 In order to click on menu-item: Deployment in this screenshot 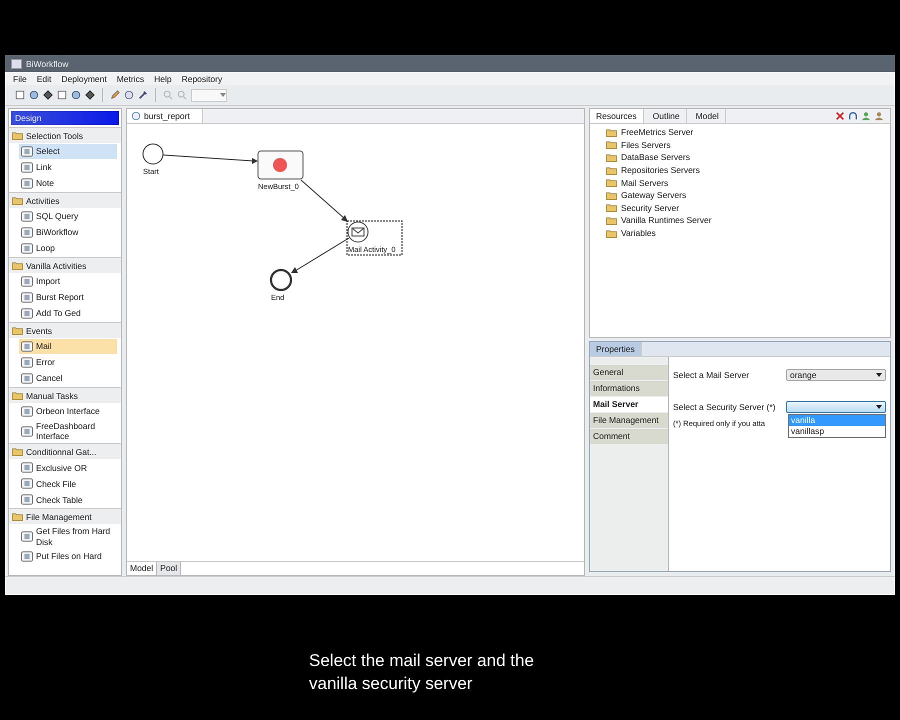, I will do `click(84, 79)`.